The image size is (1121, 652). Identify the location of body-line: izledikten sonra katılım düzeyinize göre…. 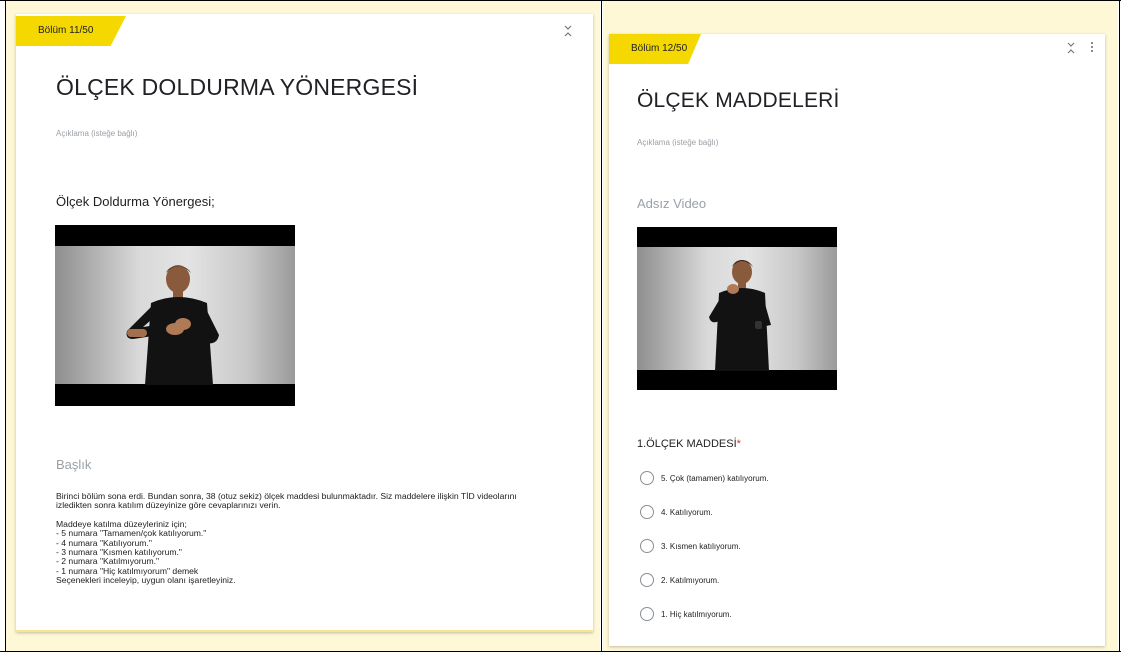
(168, 505).